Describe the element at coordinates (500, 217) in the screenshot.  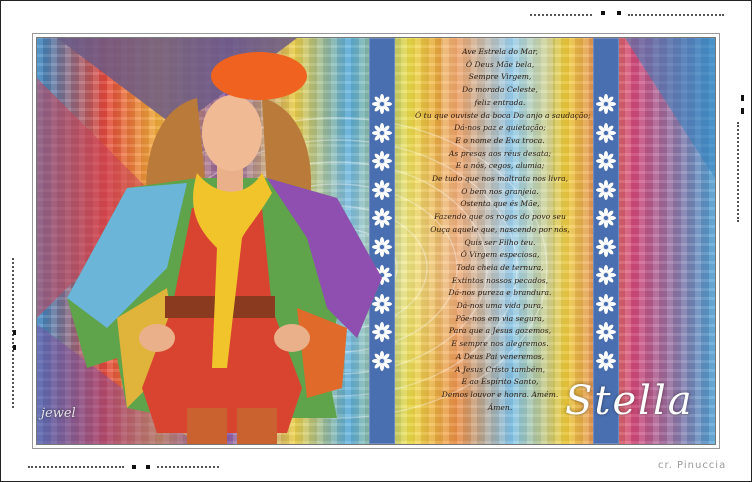
I see `poem-line: Fazendo que os rogos do povo seu` at that location.